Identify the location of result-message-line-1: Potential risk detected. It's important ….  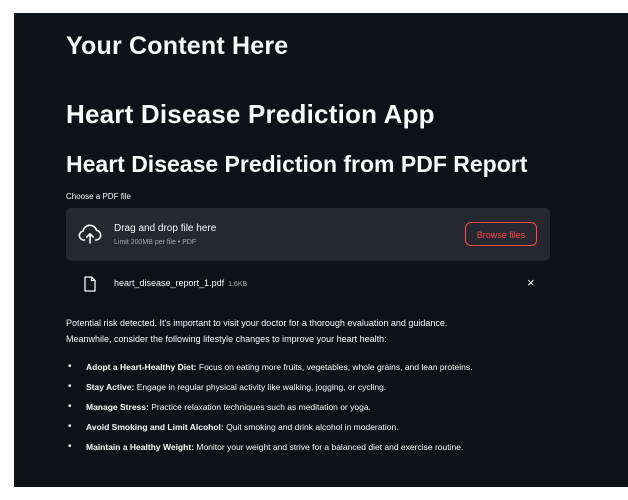
(257, 323).